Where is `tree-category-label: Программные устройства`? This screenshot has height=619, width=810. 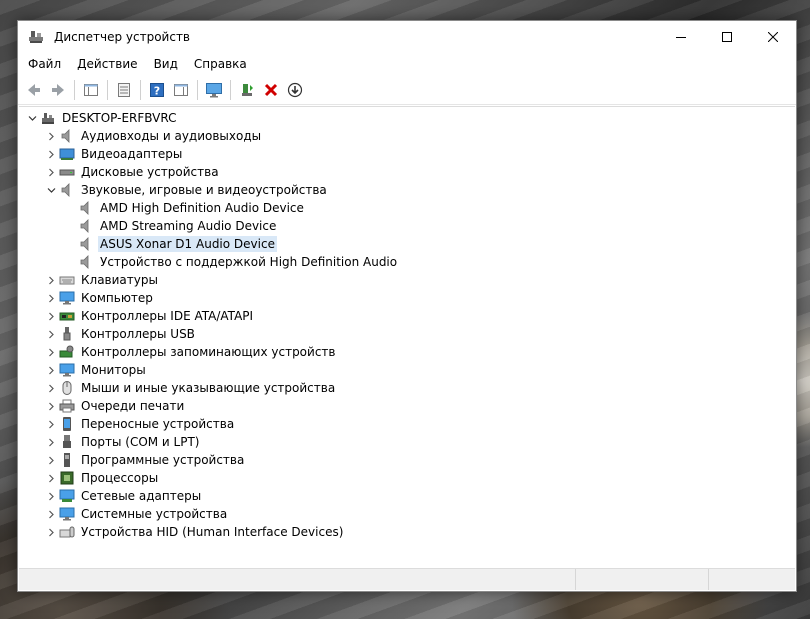
tree-category-label: Программные устройства is located at coordinates (163, 460).